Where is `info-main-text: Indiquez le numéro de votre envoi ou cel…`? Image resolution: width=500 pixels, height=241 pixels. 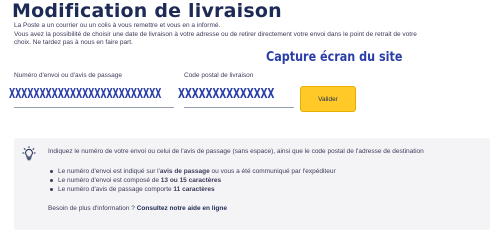 info-main-text: Indiquez le numéro de votre envoi ou cel… is located at coordinates (236, 151).